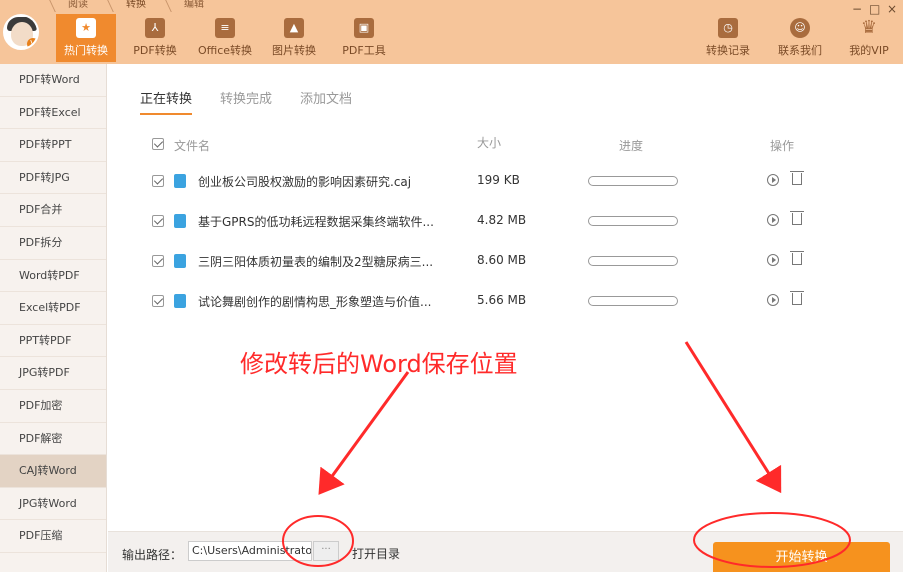 The image size is (903, 572). I want to click on sidebar-item-pdf-to-jpg: PDF转JPG, so click(53, 178).